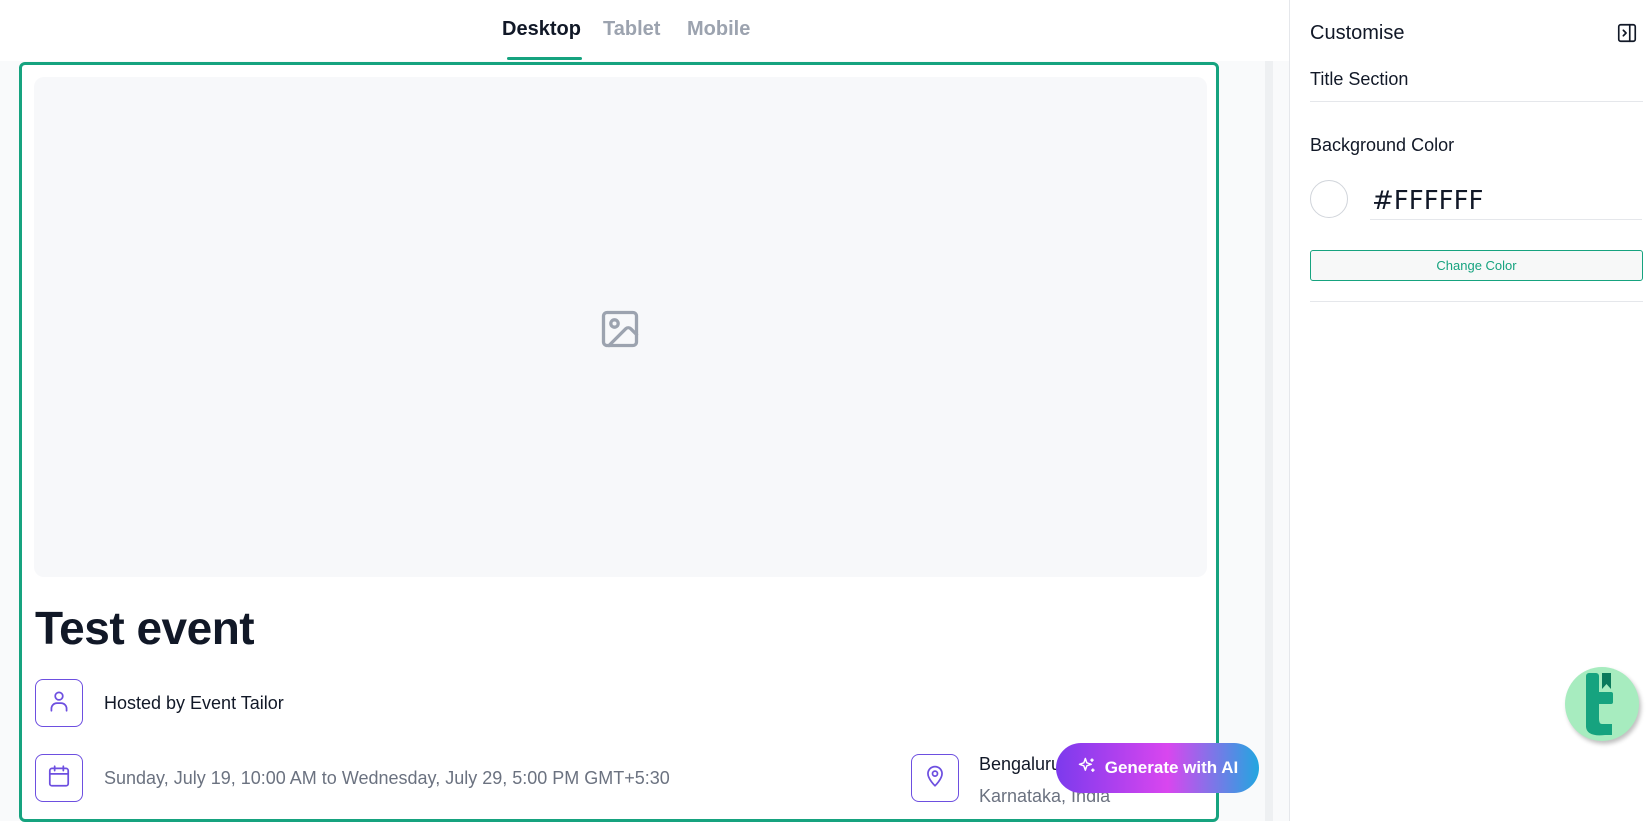 The image size is (1648, 822). I want to click on brand-logo-button, so click(1602, 704).